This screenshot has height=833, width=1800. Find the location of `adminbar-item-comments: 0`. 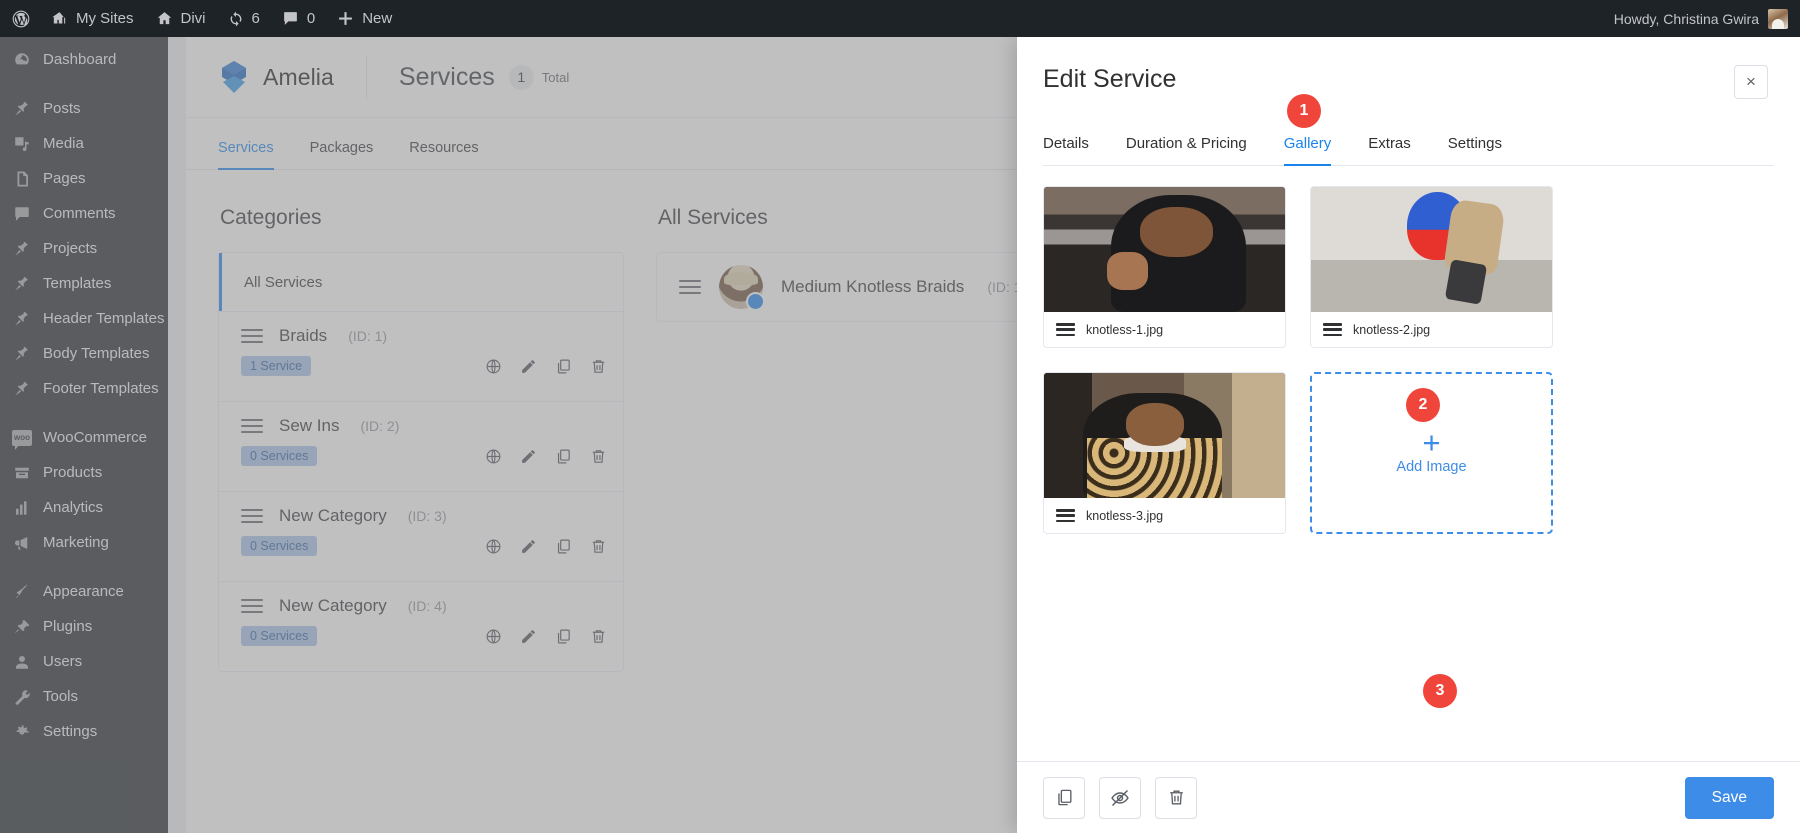

adminbar-item-comments: 0 is located at coordinates (298, 18).